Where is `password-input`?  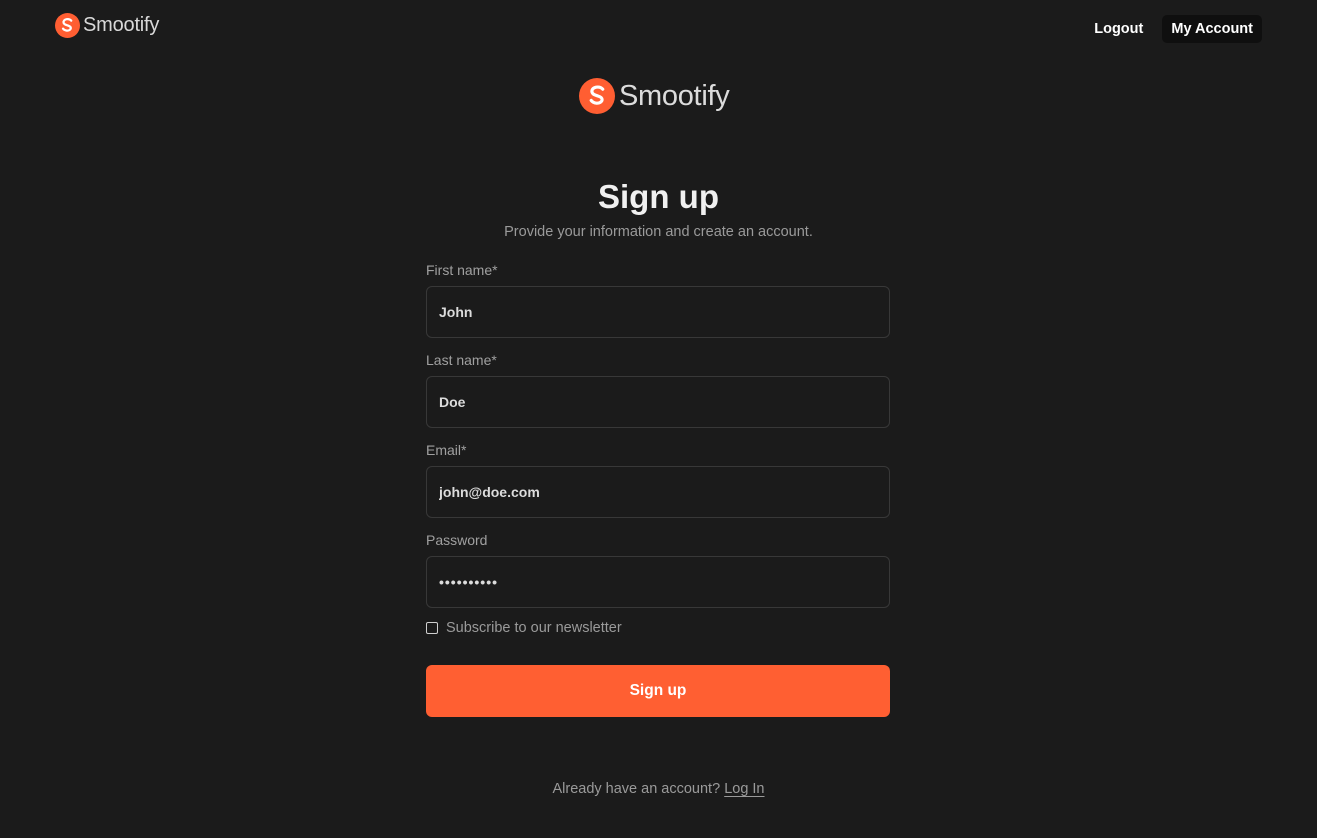 password-input is located at coordinates (658, 582).